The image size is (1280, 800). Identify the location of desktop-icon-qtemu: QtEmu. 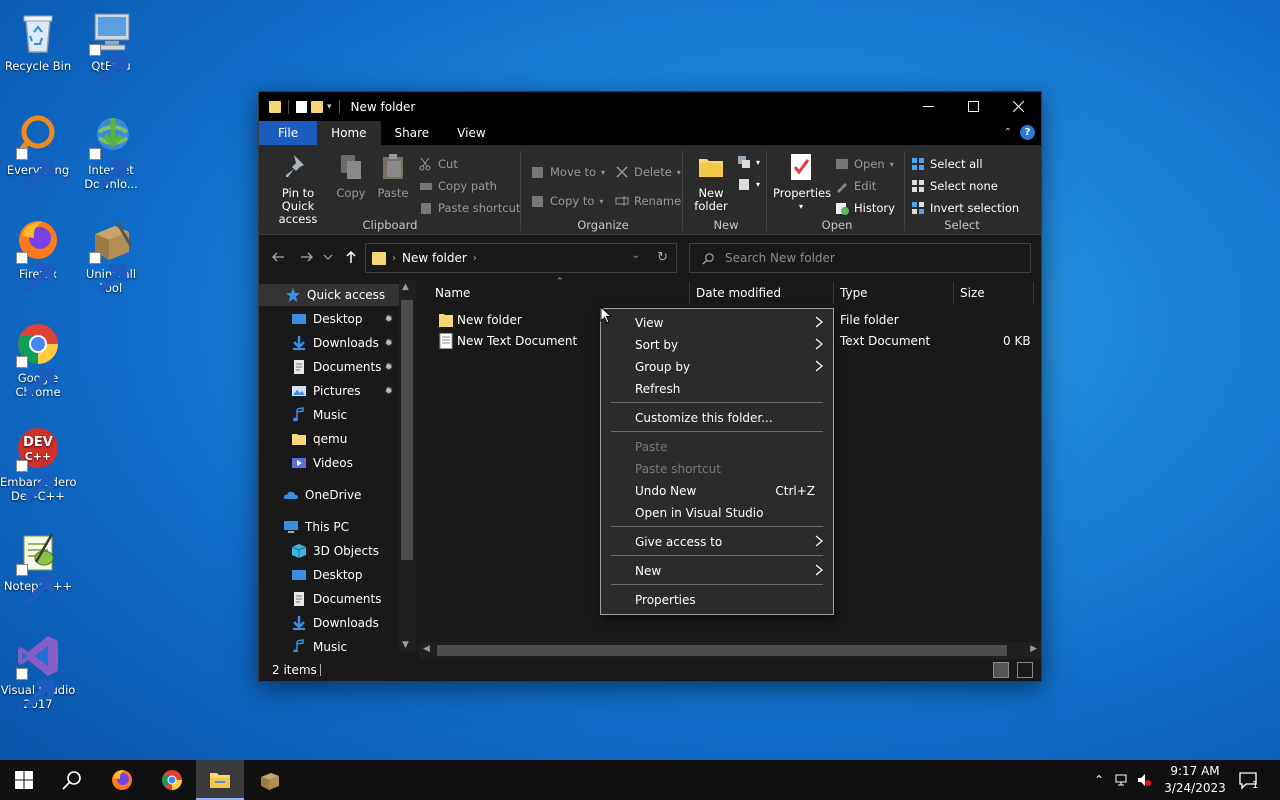
(111, 47).